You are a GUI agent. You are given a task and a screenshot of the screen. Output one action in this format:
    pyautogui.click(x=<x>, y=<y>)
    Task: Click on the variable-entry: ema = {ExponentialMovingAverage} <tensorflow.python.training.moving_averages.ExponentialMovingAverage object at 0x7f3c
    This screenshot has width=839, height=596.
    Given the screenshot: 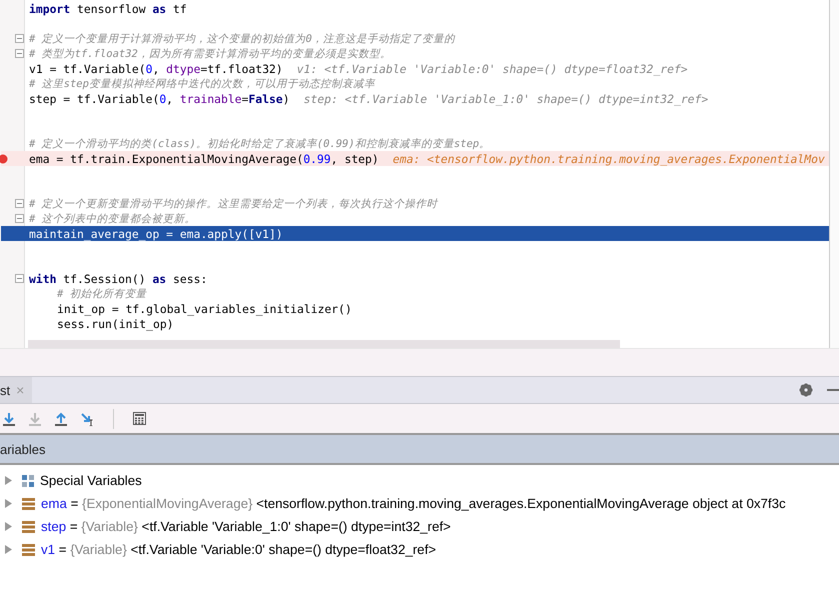 What is the action you would take?
    pyautogui.click(x=413, y=503)
    